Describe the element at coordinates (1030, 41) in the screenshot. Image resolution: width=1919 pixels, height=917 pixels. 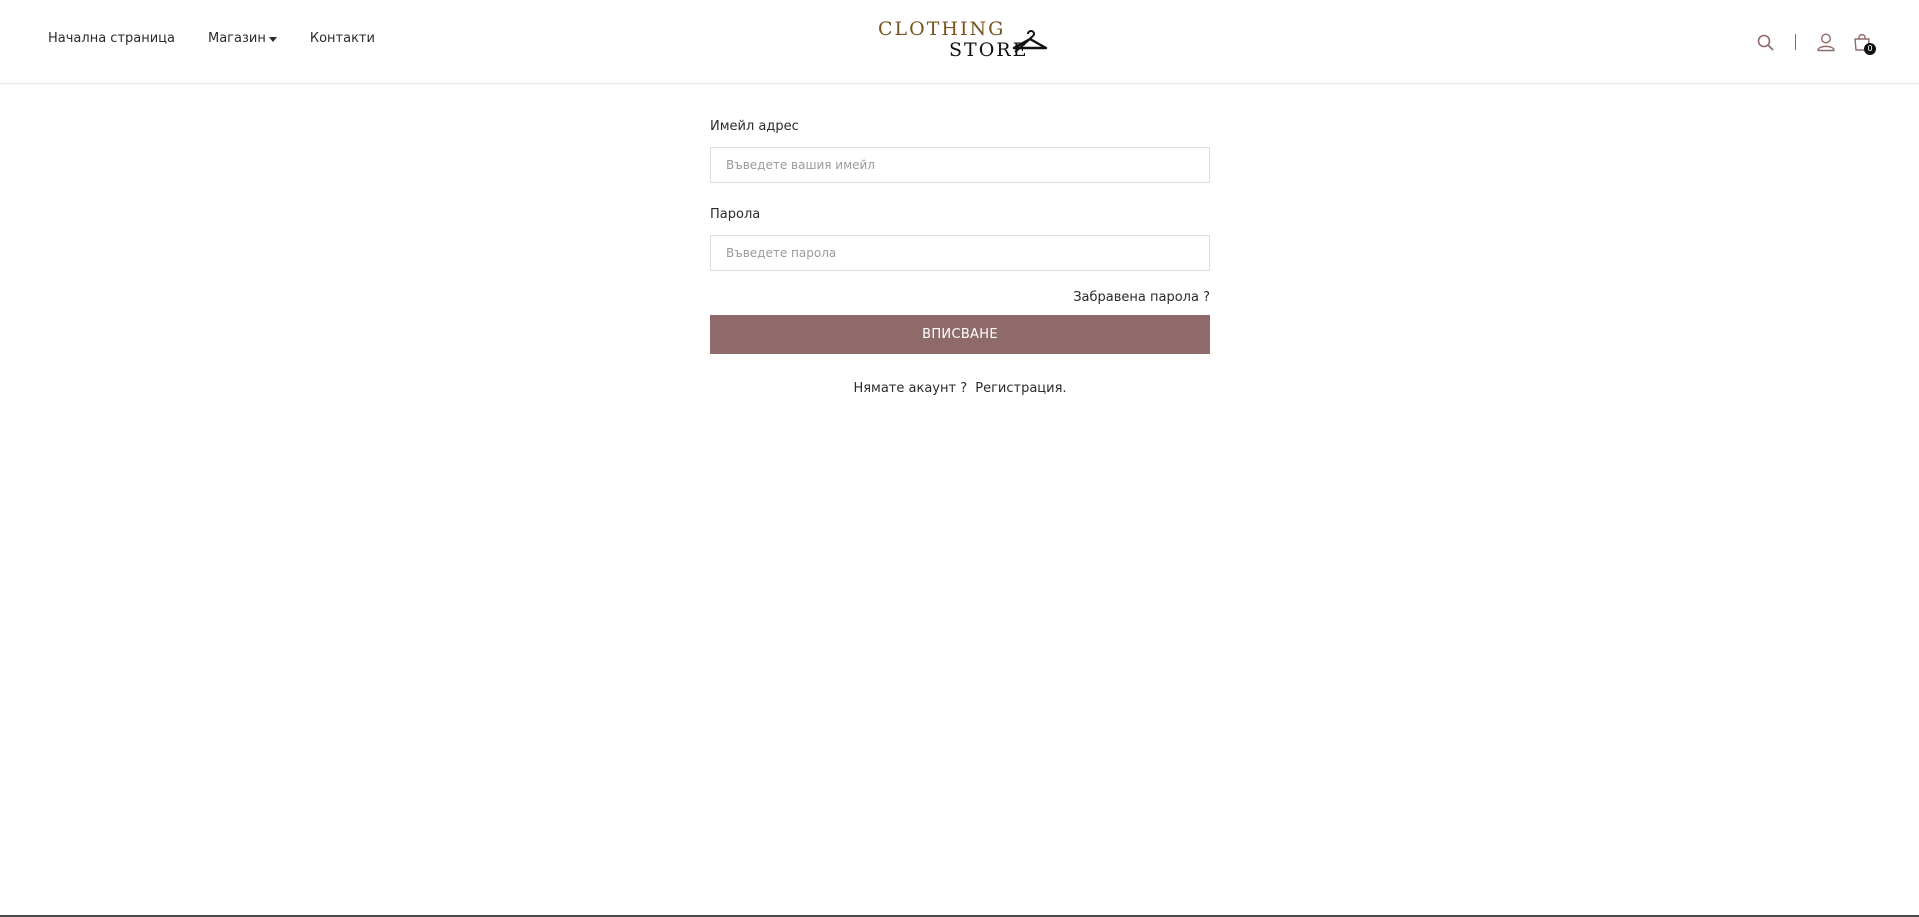
I see `hanger-icon` at that location.